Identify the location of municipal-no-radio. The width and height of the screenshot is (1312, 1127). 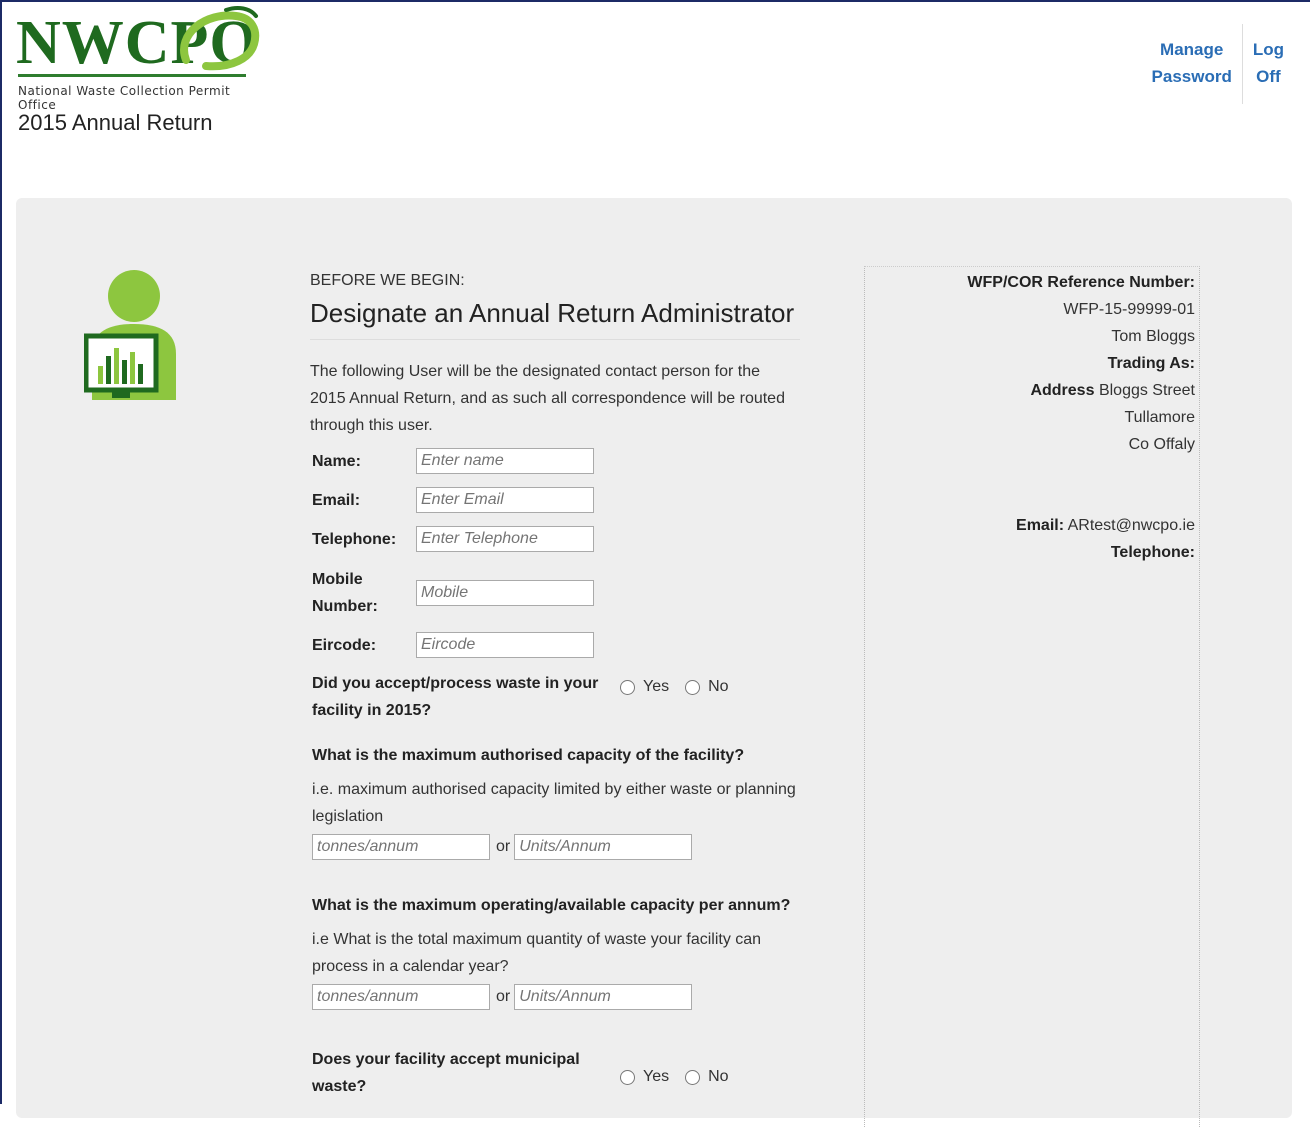
(693, 1077).